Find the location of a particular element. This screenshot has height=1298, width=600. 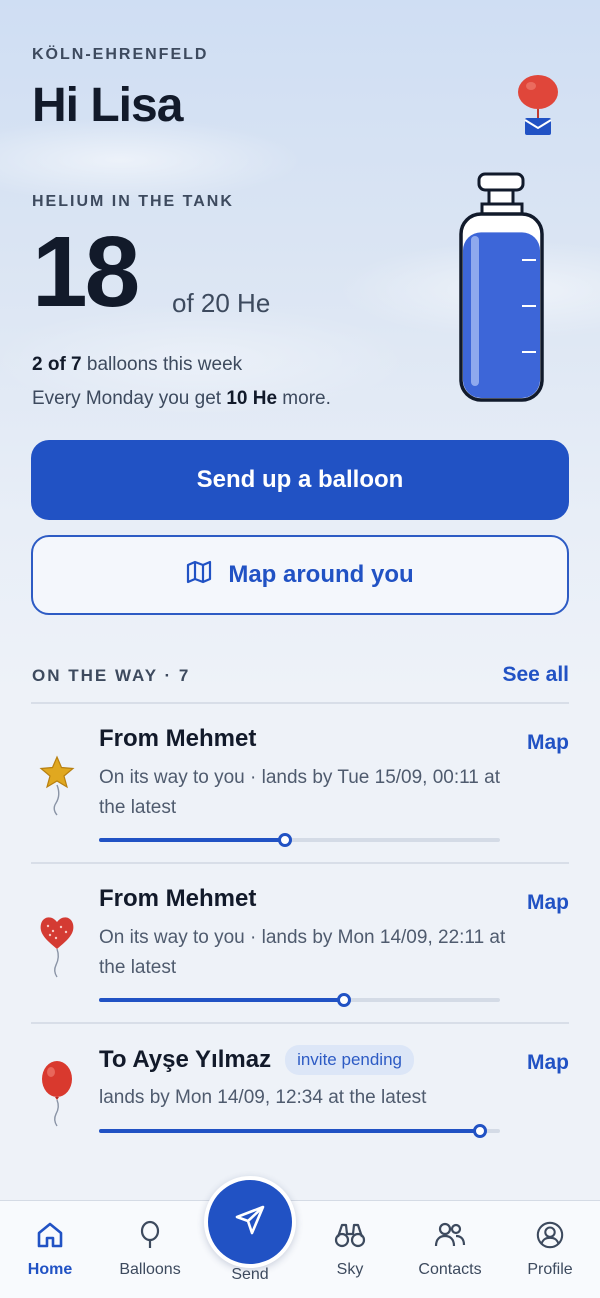

item-description: lands by Mon 14/09, 12:34 at the latest is located at coordinates (263, 1097).